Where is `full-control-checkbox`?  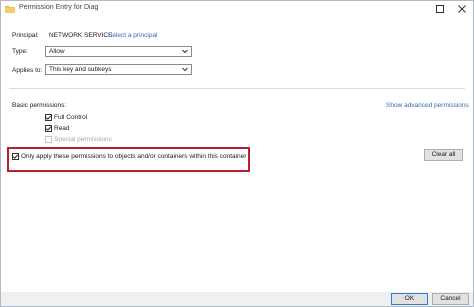
full-control-checkbox is located at coordinates (48, 117).